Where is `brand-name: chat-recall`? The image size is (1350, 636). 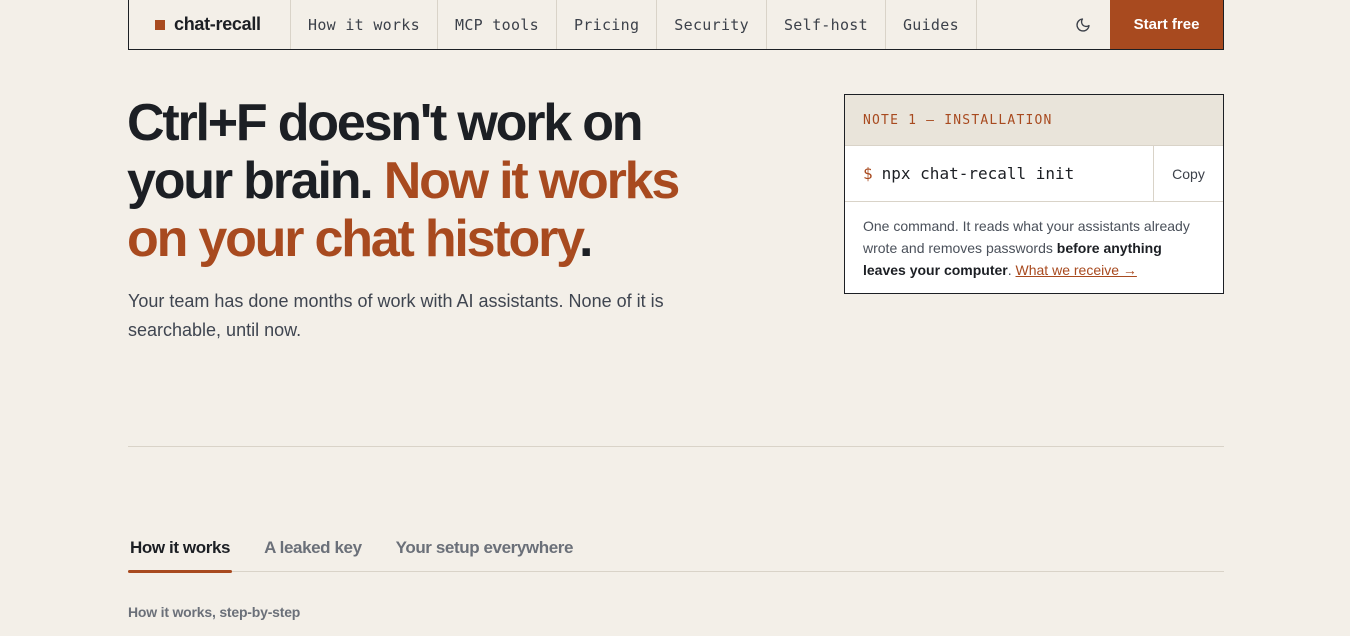 brand-name: chat-recall is located at coordinates (217, 24).